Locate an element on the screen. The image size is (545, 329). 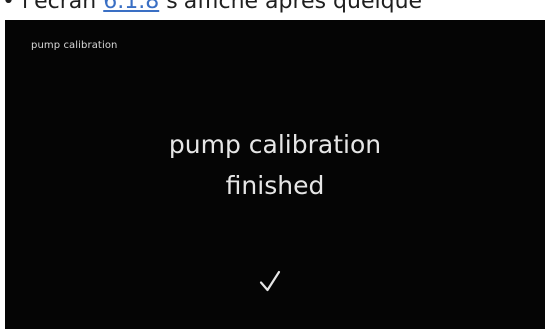
status-message-line-2: finished is located at coordinates (275, 185).